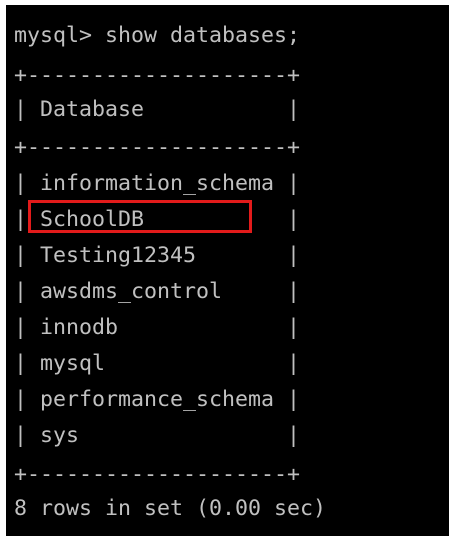  Describe the element at coordinates (157, 255) in the screenshot. I see `table-row-testing12345: | Testing12345 |` at that location.